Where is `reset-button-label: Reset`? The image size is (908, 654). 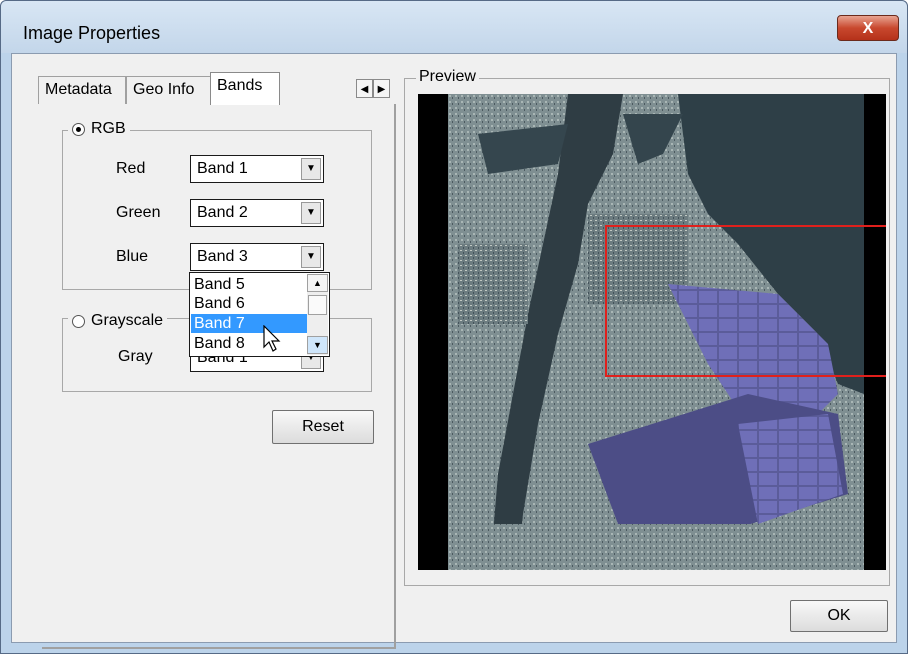 reset-button-label: Reset is located at coordinates (323, 426).